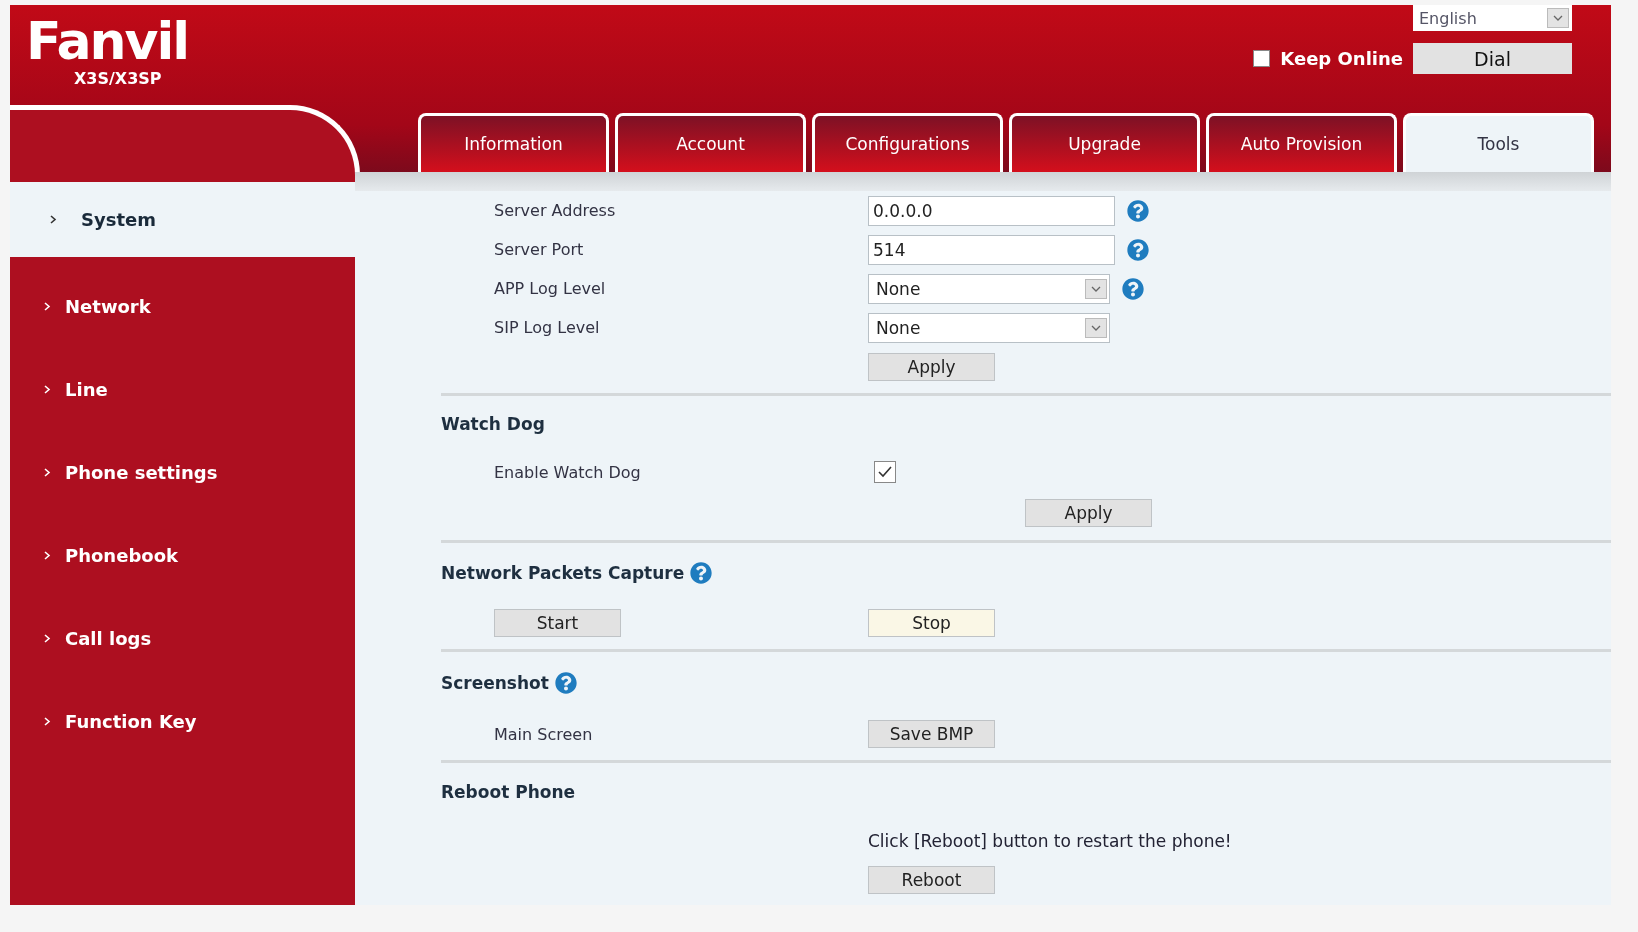 The height and width of the screenshot is (932, 1638). What do you see at coordinates (118, 78) in the screenshot?
I see `model-name: X3S/X3SP` at bounding box center [118, 78].